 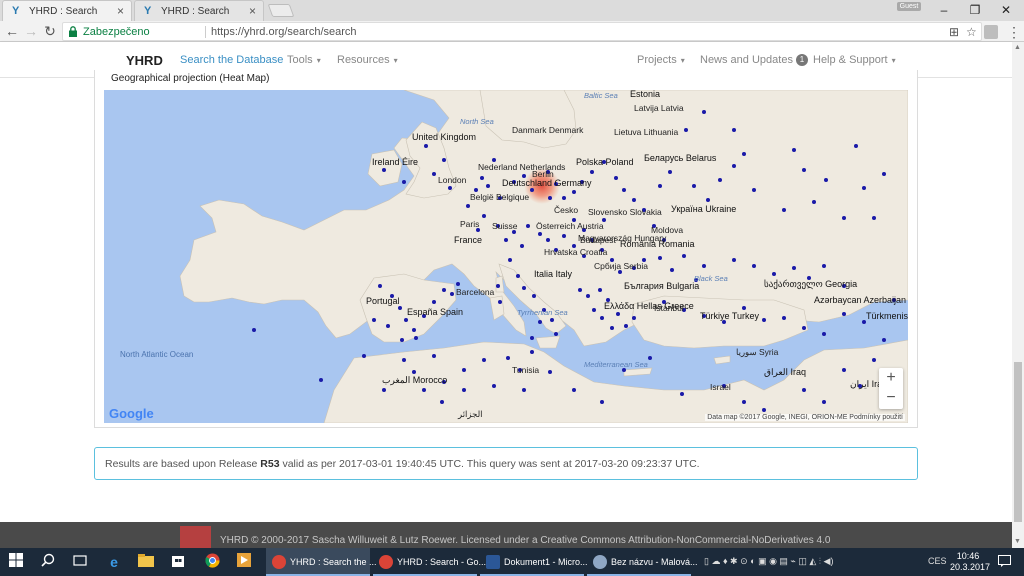 I want to click on media-player-icon, so click(x=244, y=562).